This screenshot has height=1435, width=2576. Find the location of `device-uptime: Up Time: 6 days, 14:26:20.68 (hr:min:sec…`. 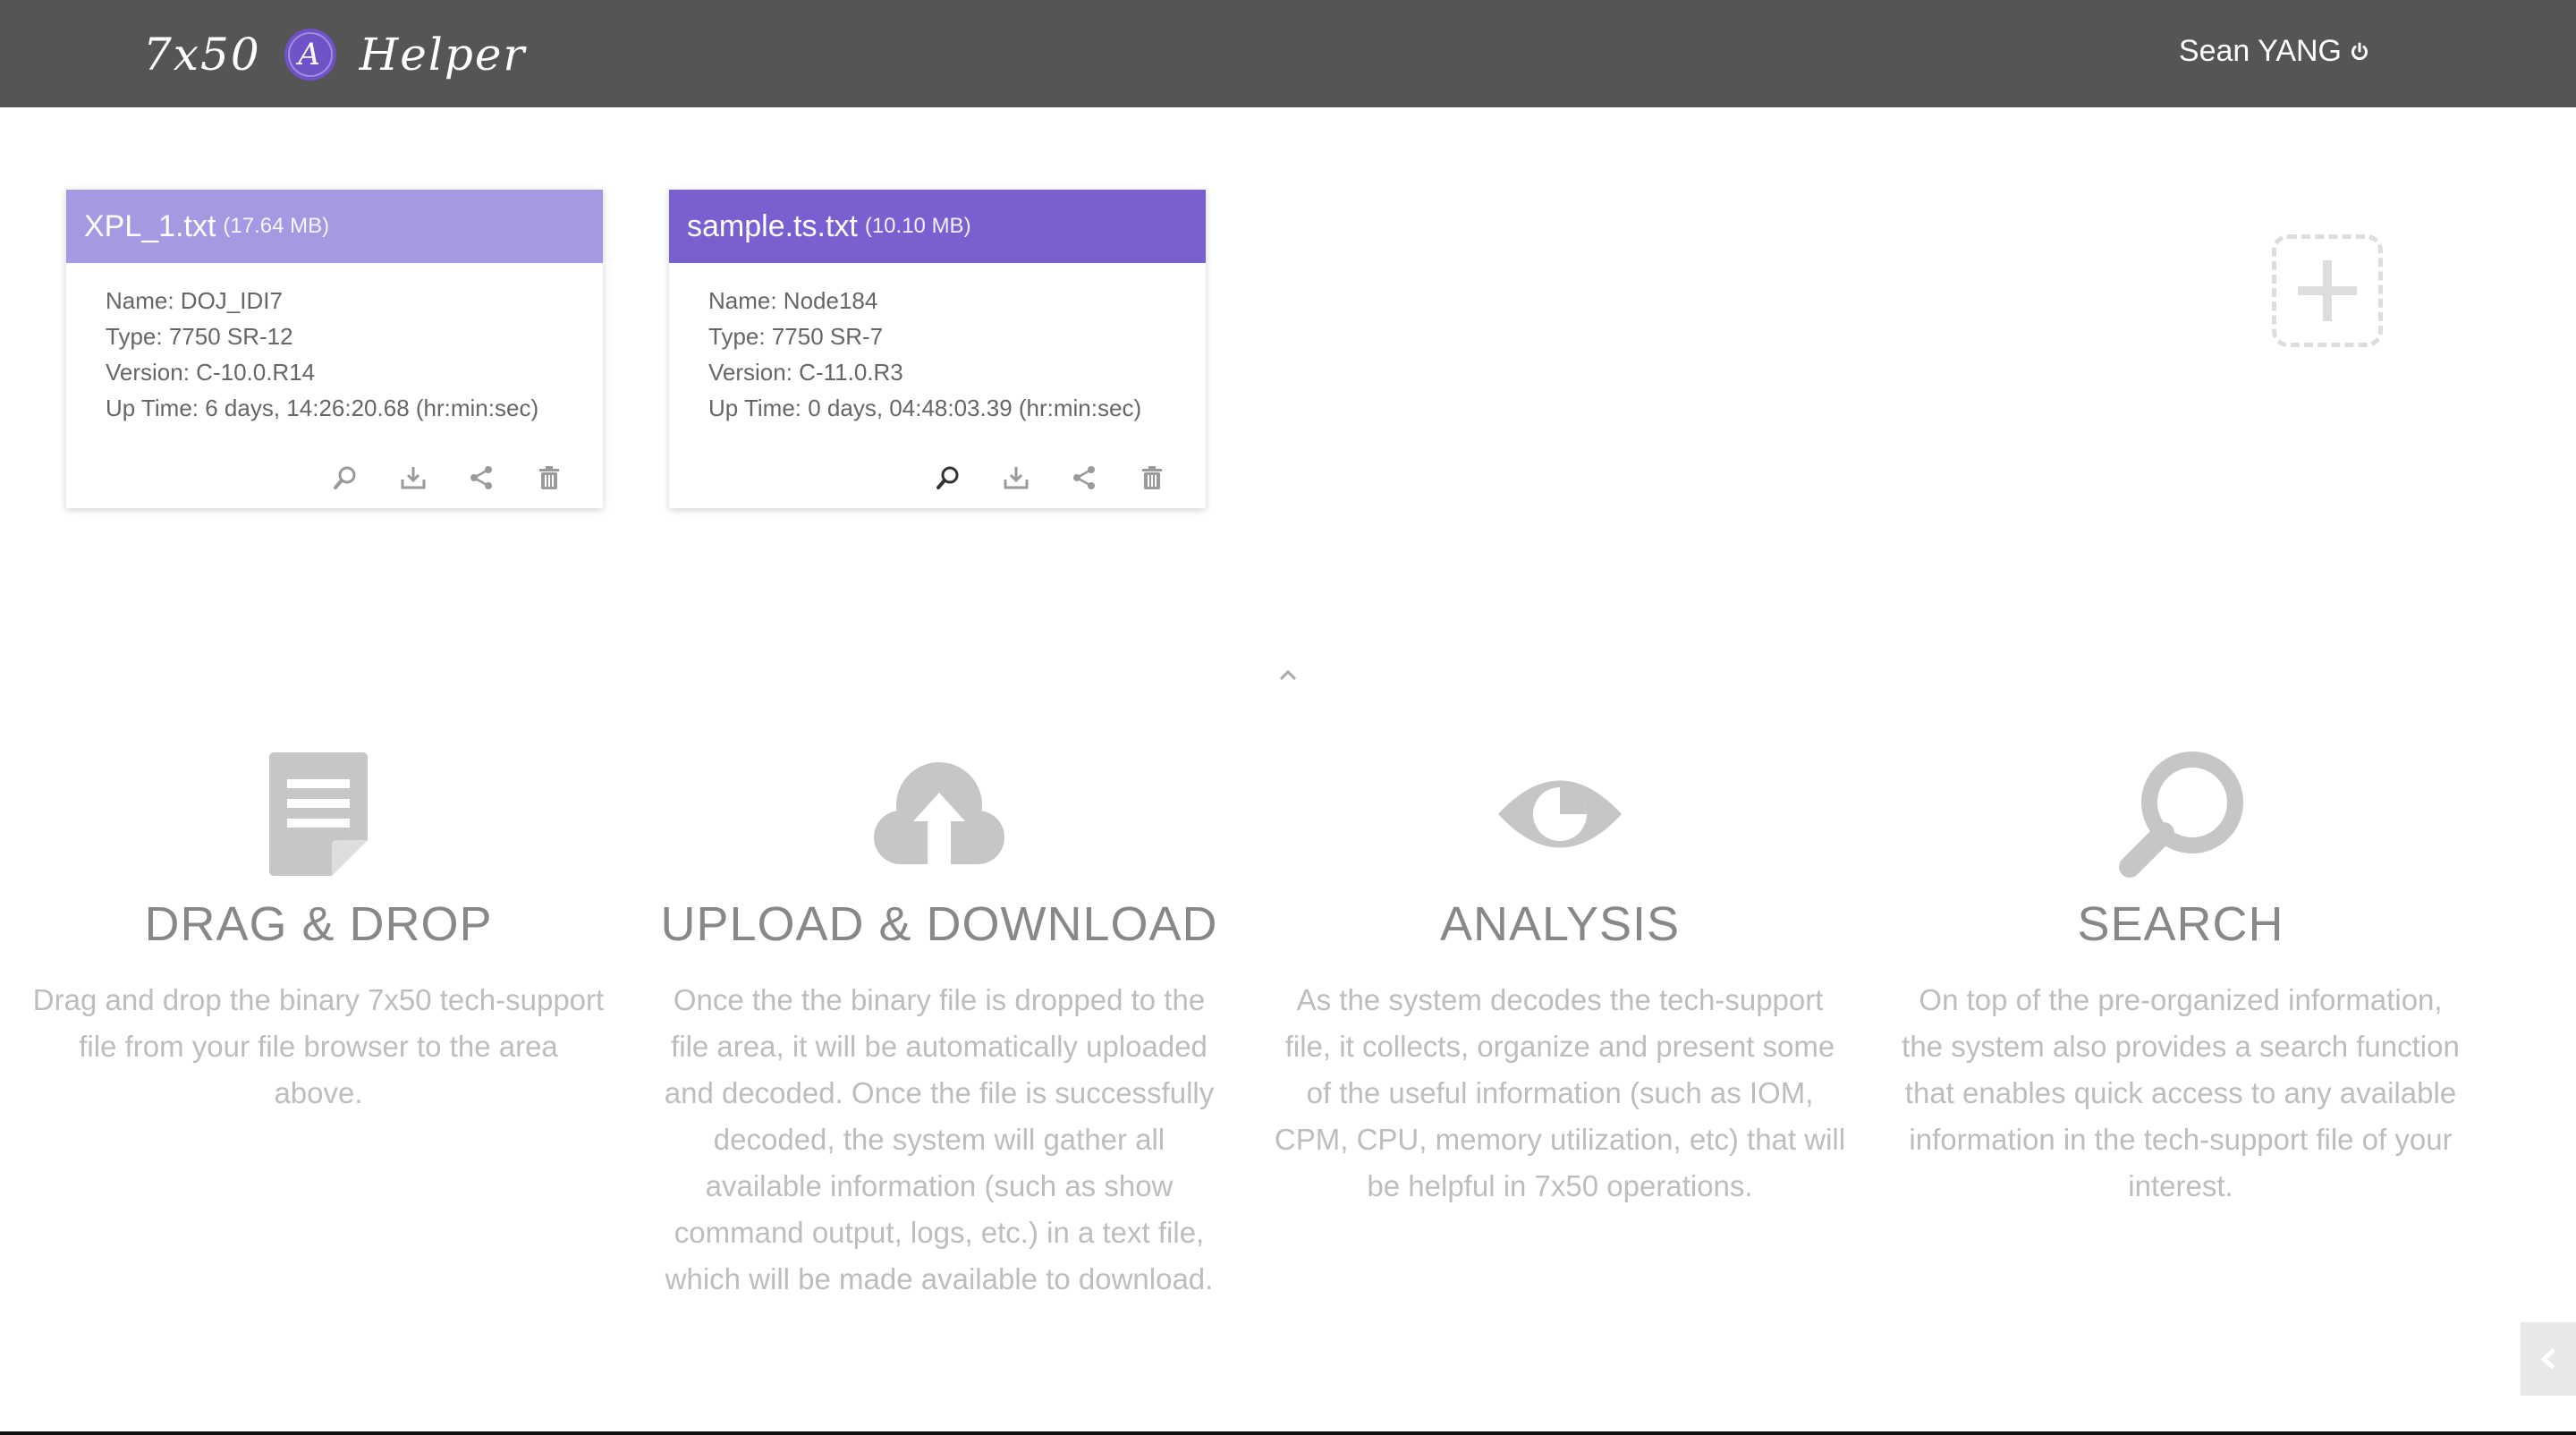

device-uptime: Up Time: 6 days, 14:26:20.68 (hr:min:sec… is located at coordinates (322, 408).